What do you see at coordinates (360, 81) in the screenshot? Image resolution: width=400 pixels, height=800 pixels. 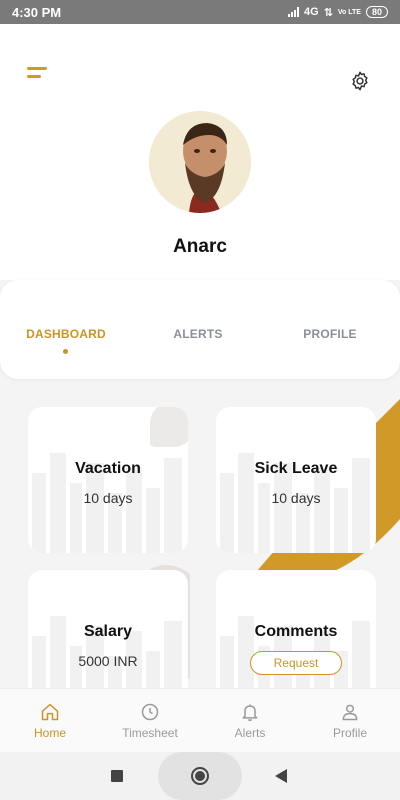 I see `gear-icon` at bounding box center [360, 81].